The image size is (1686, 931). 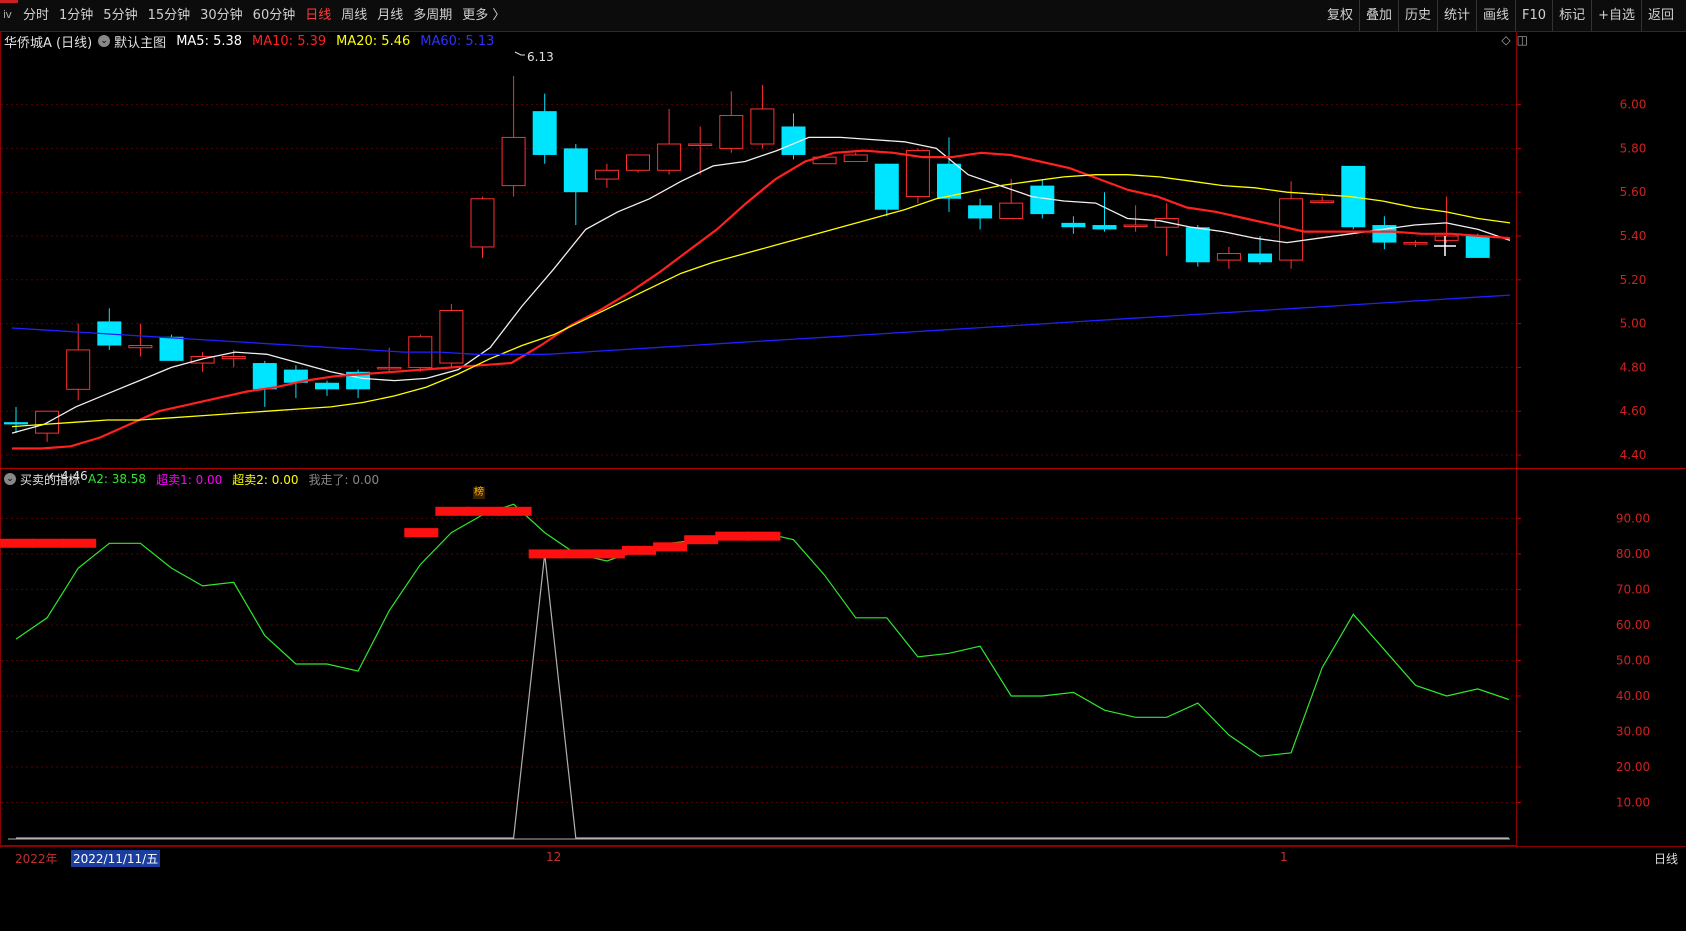 I want to click on window-icon: ◫, so click(x=1522, y=40).